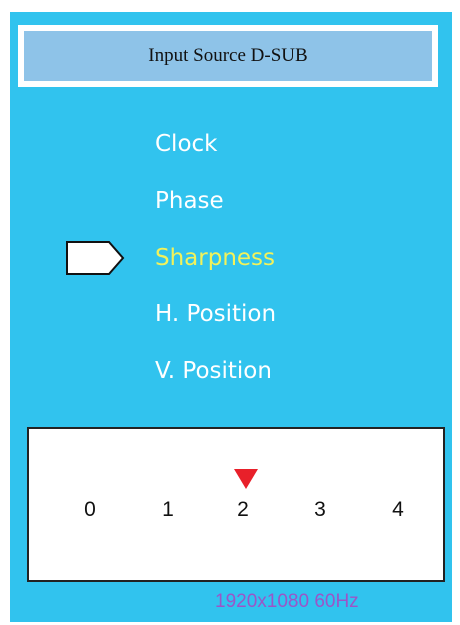  Describe the element at coordinates (213, 371) in the screenshot. I see `menu-item-v-position: V. Position` at that location.